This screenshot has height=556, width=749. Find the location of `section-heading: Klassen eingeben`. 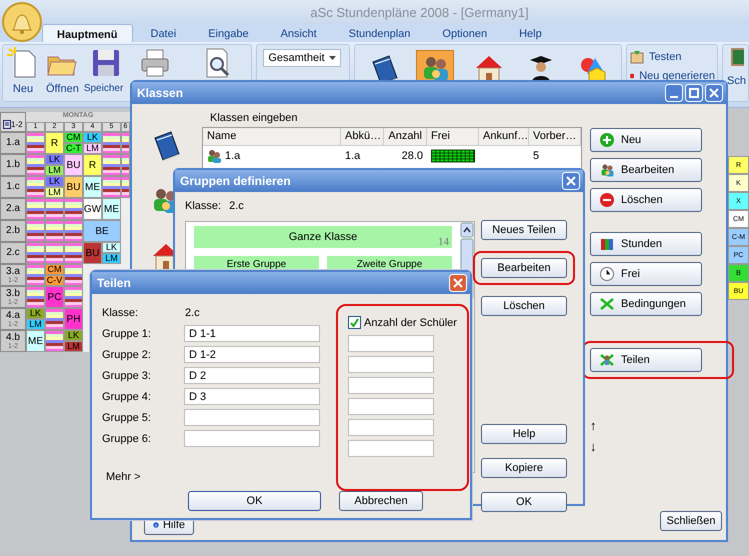

section-heading: Klassen eingeben is located at coordinates (253, 119).